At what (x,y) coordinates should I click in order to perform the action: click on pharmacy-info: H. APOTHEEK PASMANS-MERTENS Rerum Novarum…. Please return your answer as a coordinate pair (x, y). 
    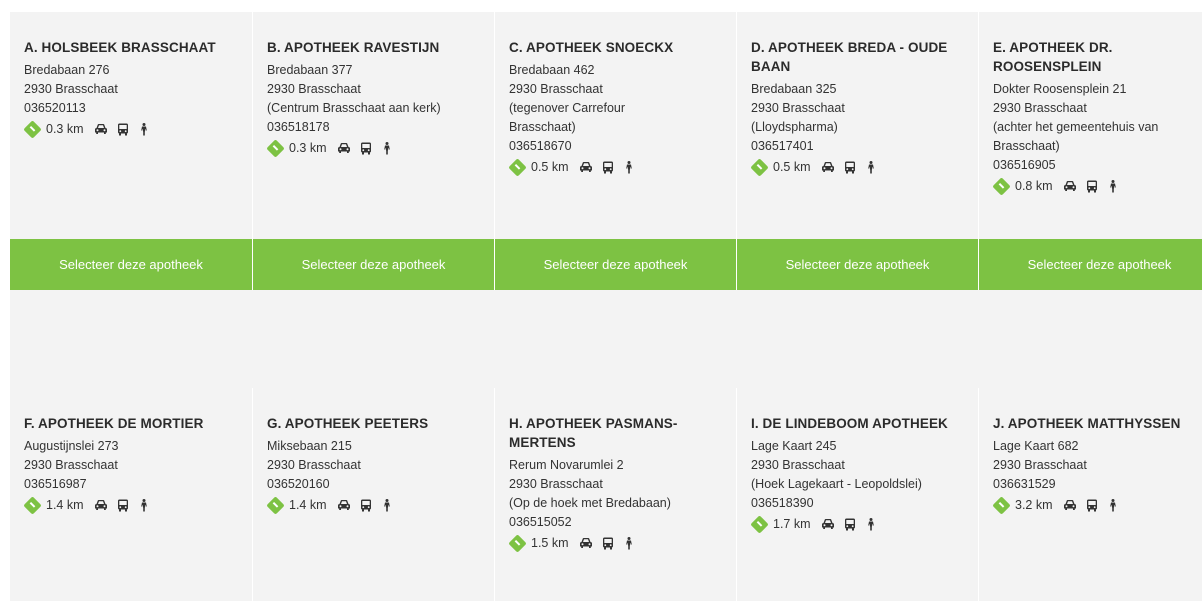
    Looking at the image, I should click on (615, 470).